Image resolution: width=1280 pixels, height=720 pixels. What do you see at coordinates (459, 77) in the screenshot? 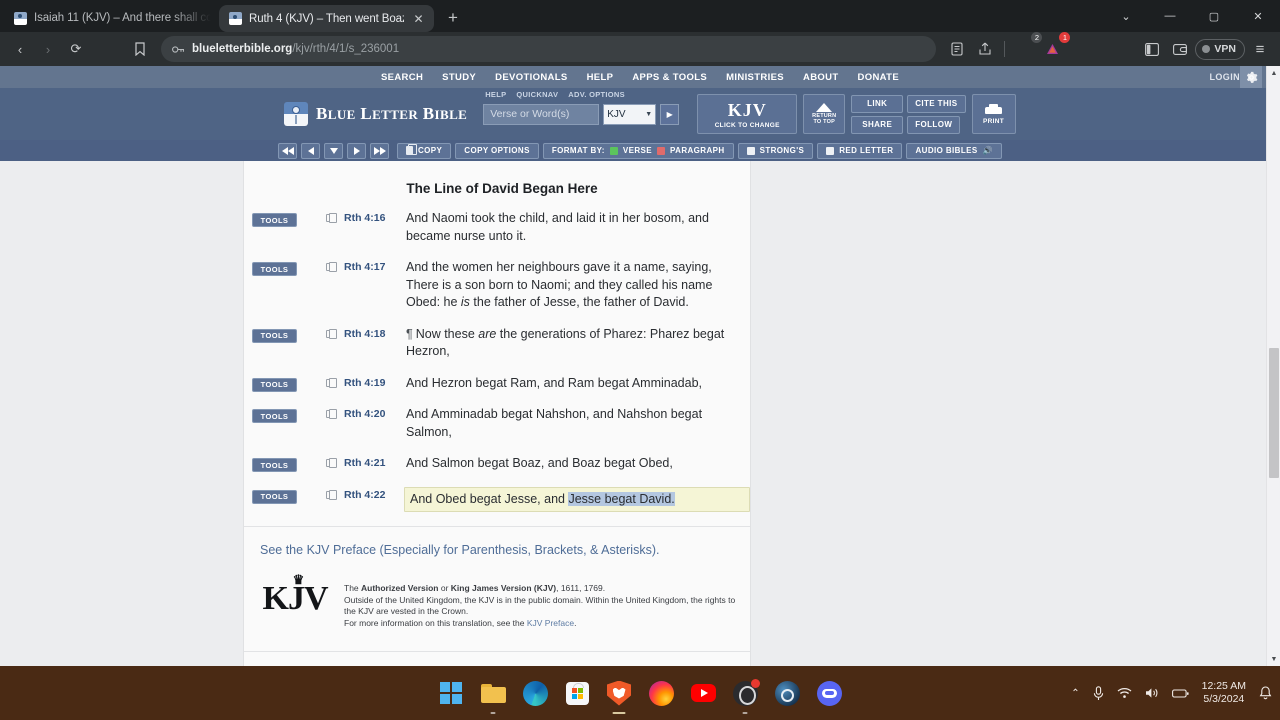
I see `nav-study: STUDY` at bounding box center [459, 77].